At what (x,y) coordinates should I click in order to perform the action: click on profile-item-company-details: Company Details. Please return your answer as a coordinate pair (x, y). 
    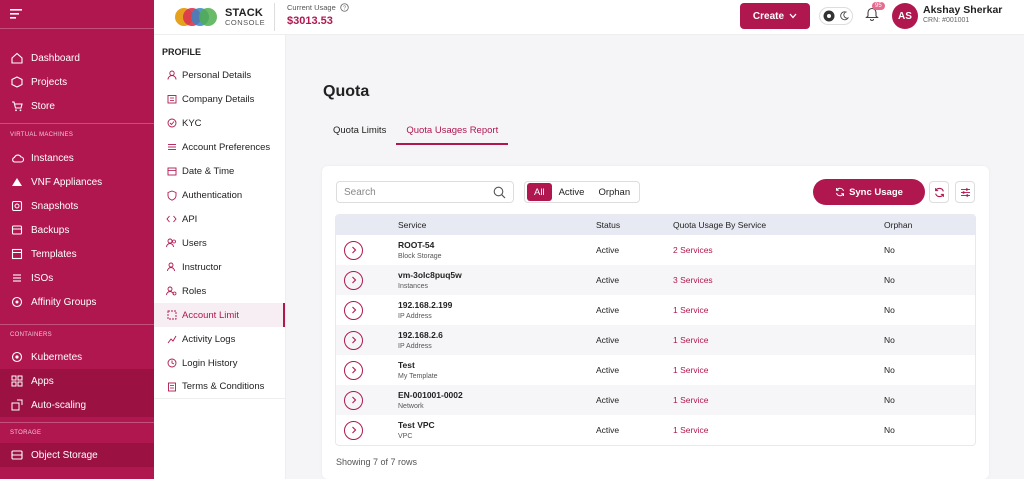
    Looking at the image, I should click on (219, 99).